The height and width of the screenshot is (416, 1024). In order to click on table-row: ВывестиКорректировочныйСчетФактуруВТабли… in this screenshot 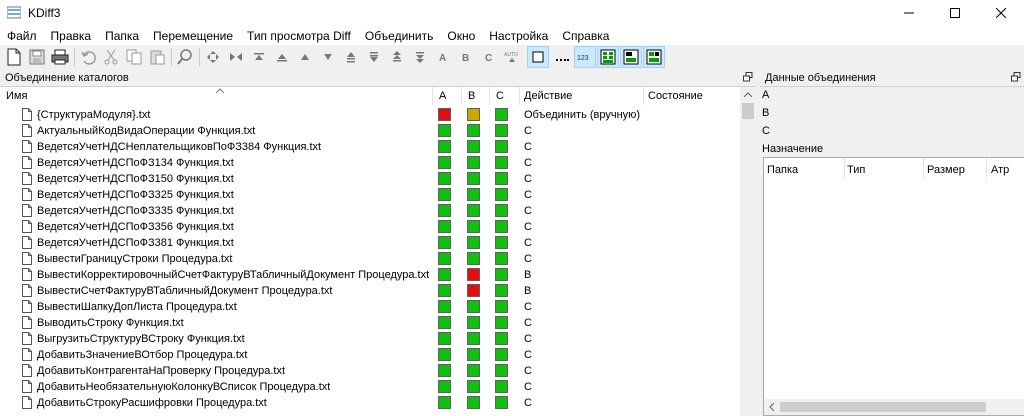, I will do `click(370, 275)`.